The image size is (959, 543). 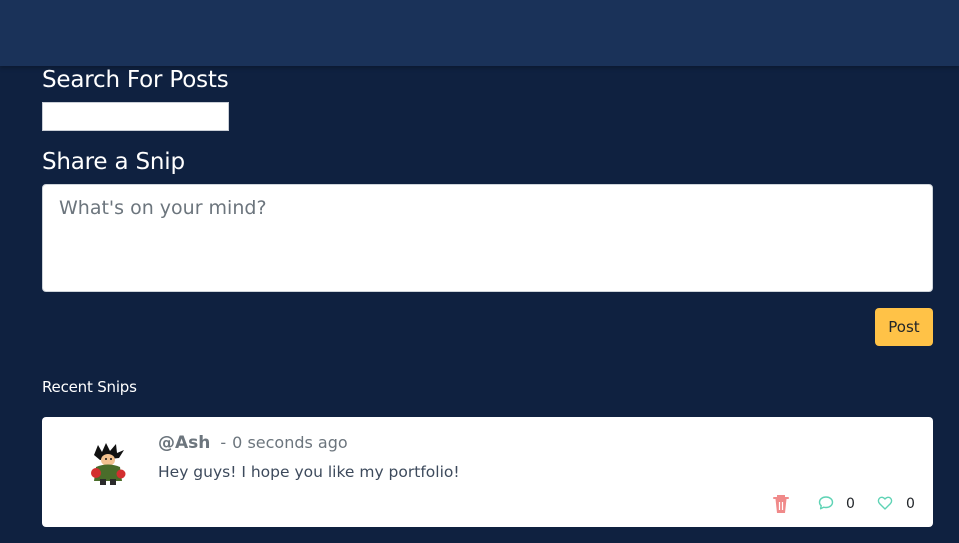 What do you see at coordinates (904, 327) in the screenshot?
I see `post-button: Post` at bounding box center [904, 327].